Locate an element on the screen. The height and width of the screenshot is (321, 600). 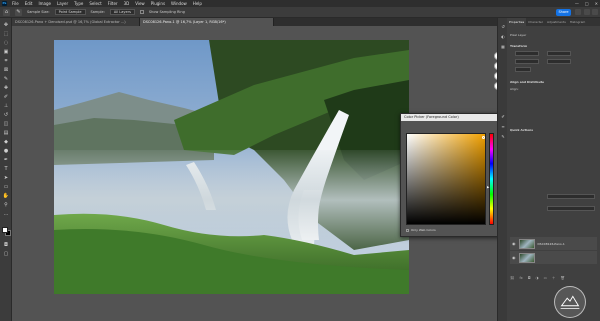
align-header: Align and Distribute is located at coordinates (527, 82).